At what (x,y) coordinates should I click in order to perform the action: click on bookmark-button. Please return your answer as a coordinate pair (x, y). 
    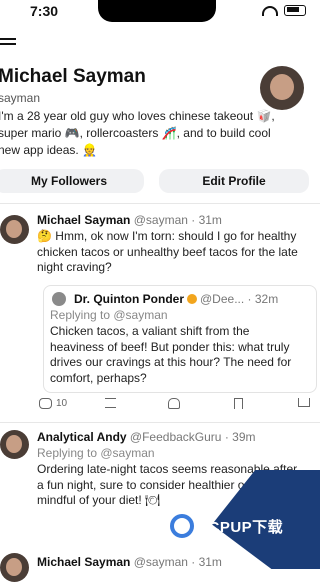
    Looking at the image, I should click on (238, 403).